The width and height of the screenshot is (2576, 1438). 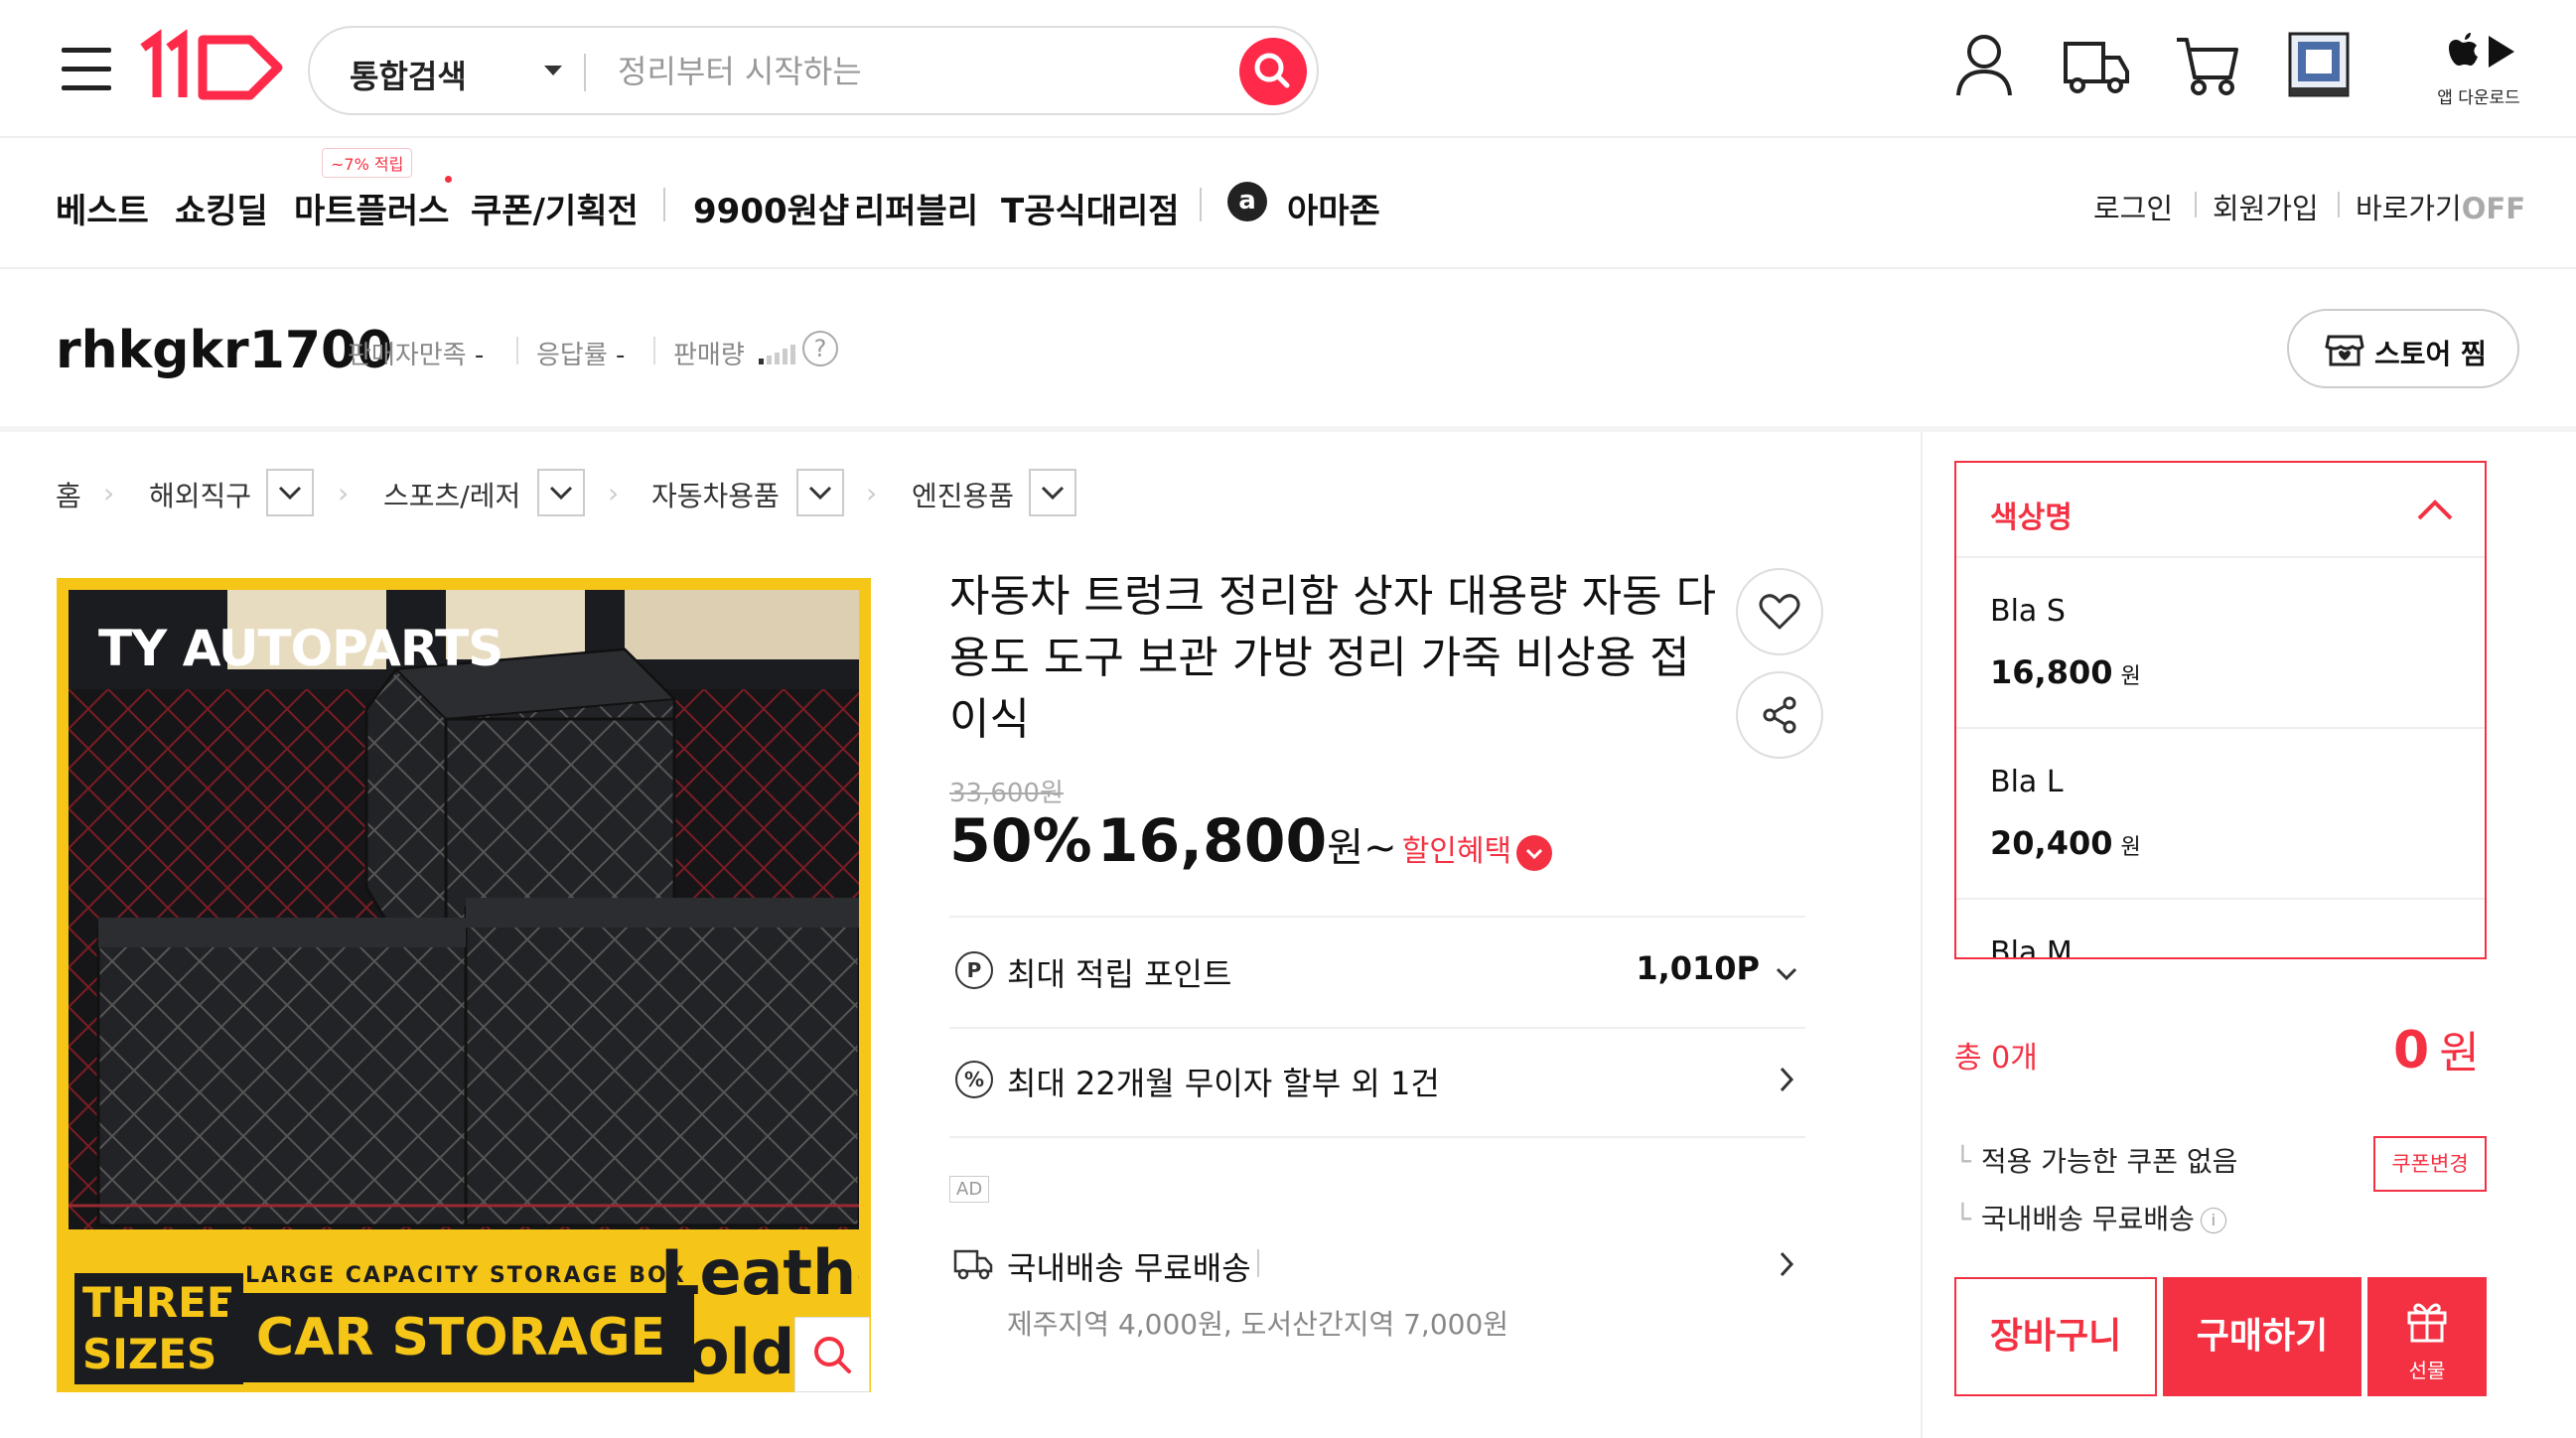 What do you see at coordinates (2097, 66) in the screenshot?
I see `delivery-truck-icon` at bounding box center [2097, 66].